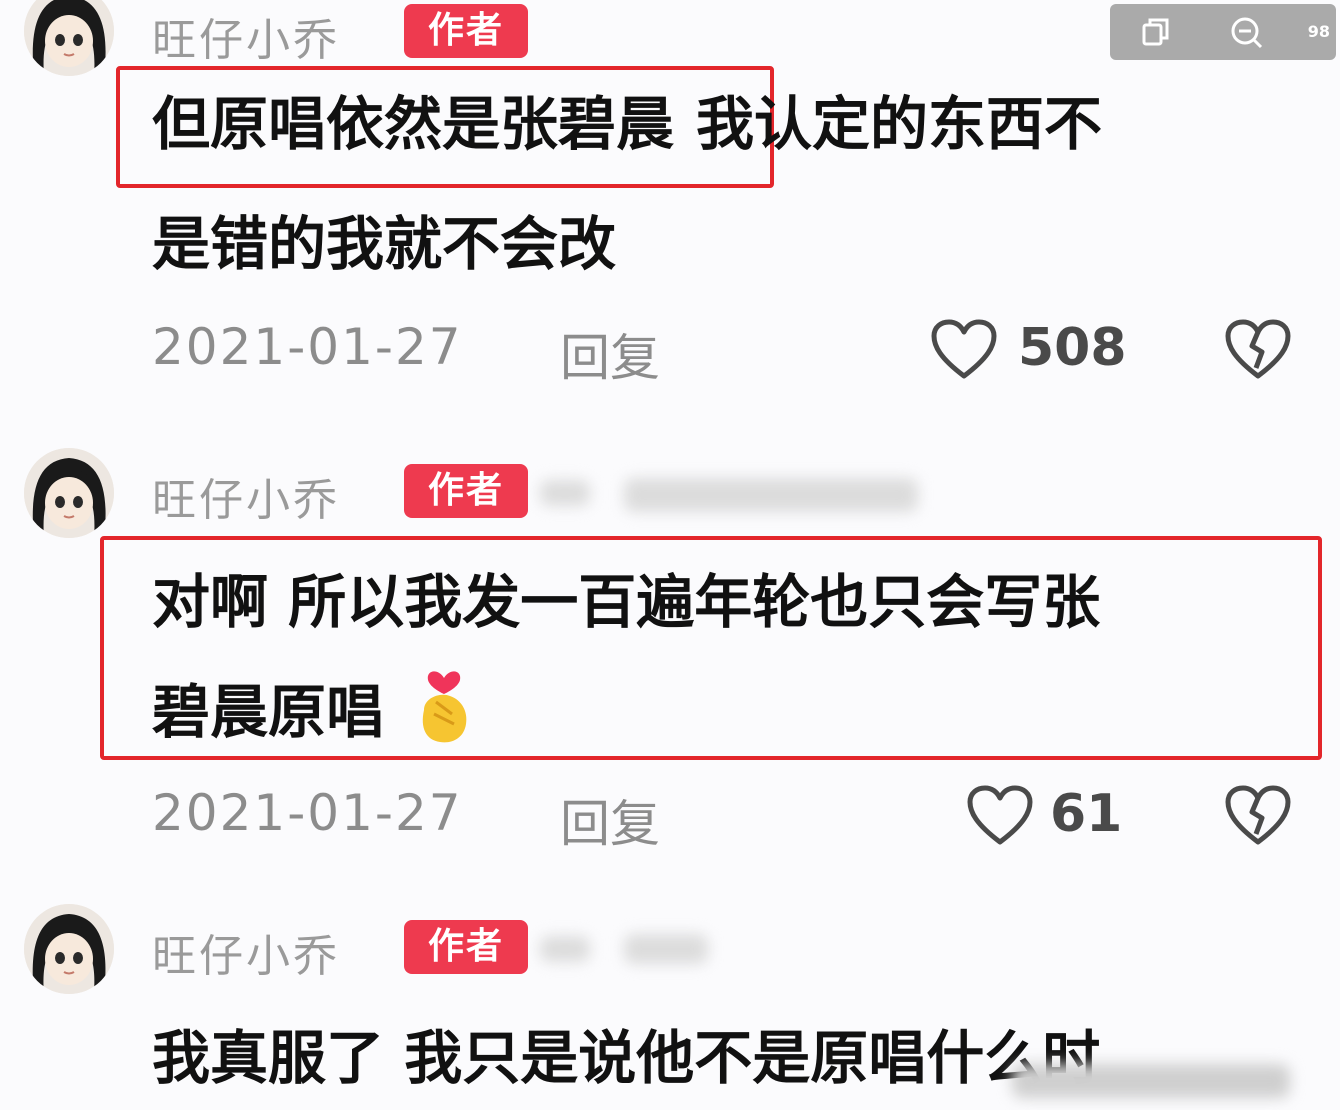 The height and width of the screenshot is (1110, 1340). I want to click on comment-text-line2-text: 碧晨原唱, so click(268, 712).